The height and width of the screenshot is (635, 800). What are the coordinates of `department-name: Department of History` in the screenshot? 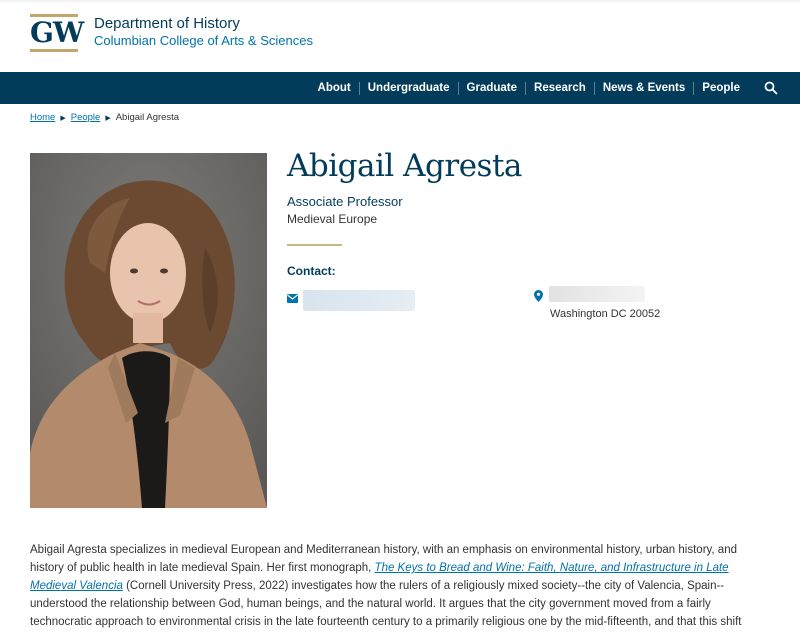 It's located at (167, 23).